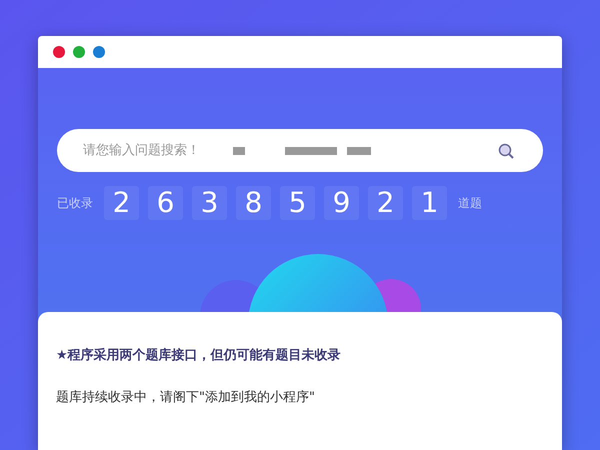 This screenshot has width=600, height=450. What do you see at coordinates (253, 203) in the screenshot?
I see `counter-digit: 8` at bounding box center [253, 203].